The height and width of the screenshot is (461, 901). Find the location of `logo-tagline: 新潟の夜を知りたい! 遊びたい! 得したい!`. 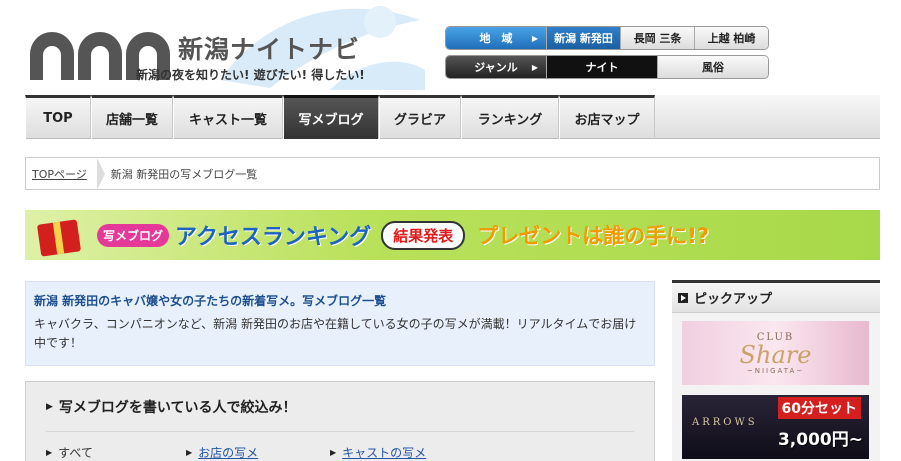

logo-tagline: 新潟の夜を知りたい! 遊びたい! 得したい! is located at coordinates (250, 75).